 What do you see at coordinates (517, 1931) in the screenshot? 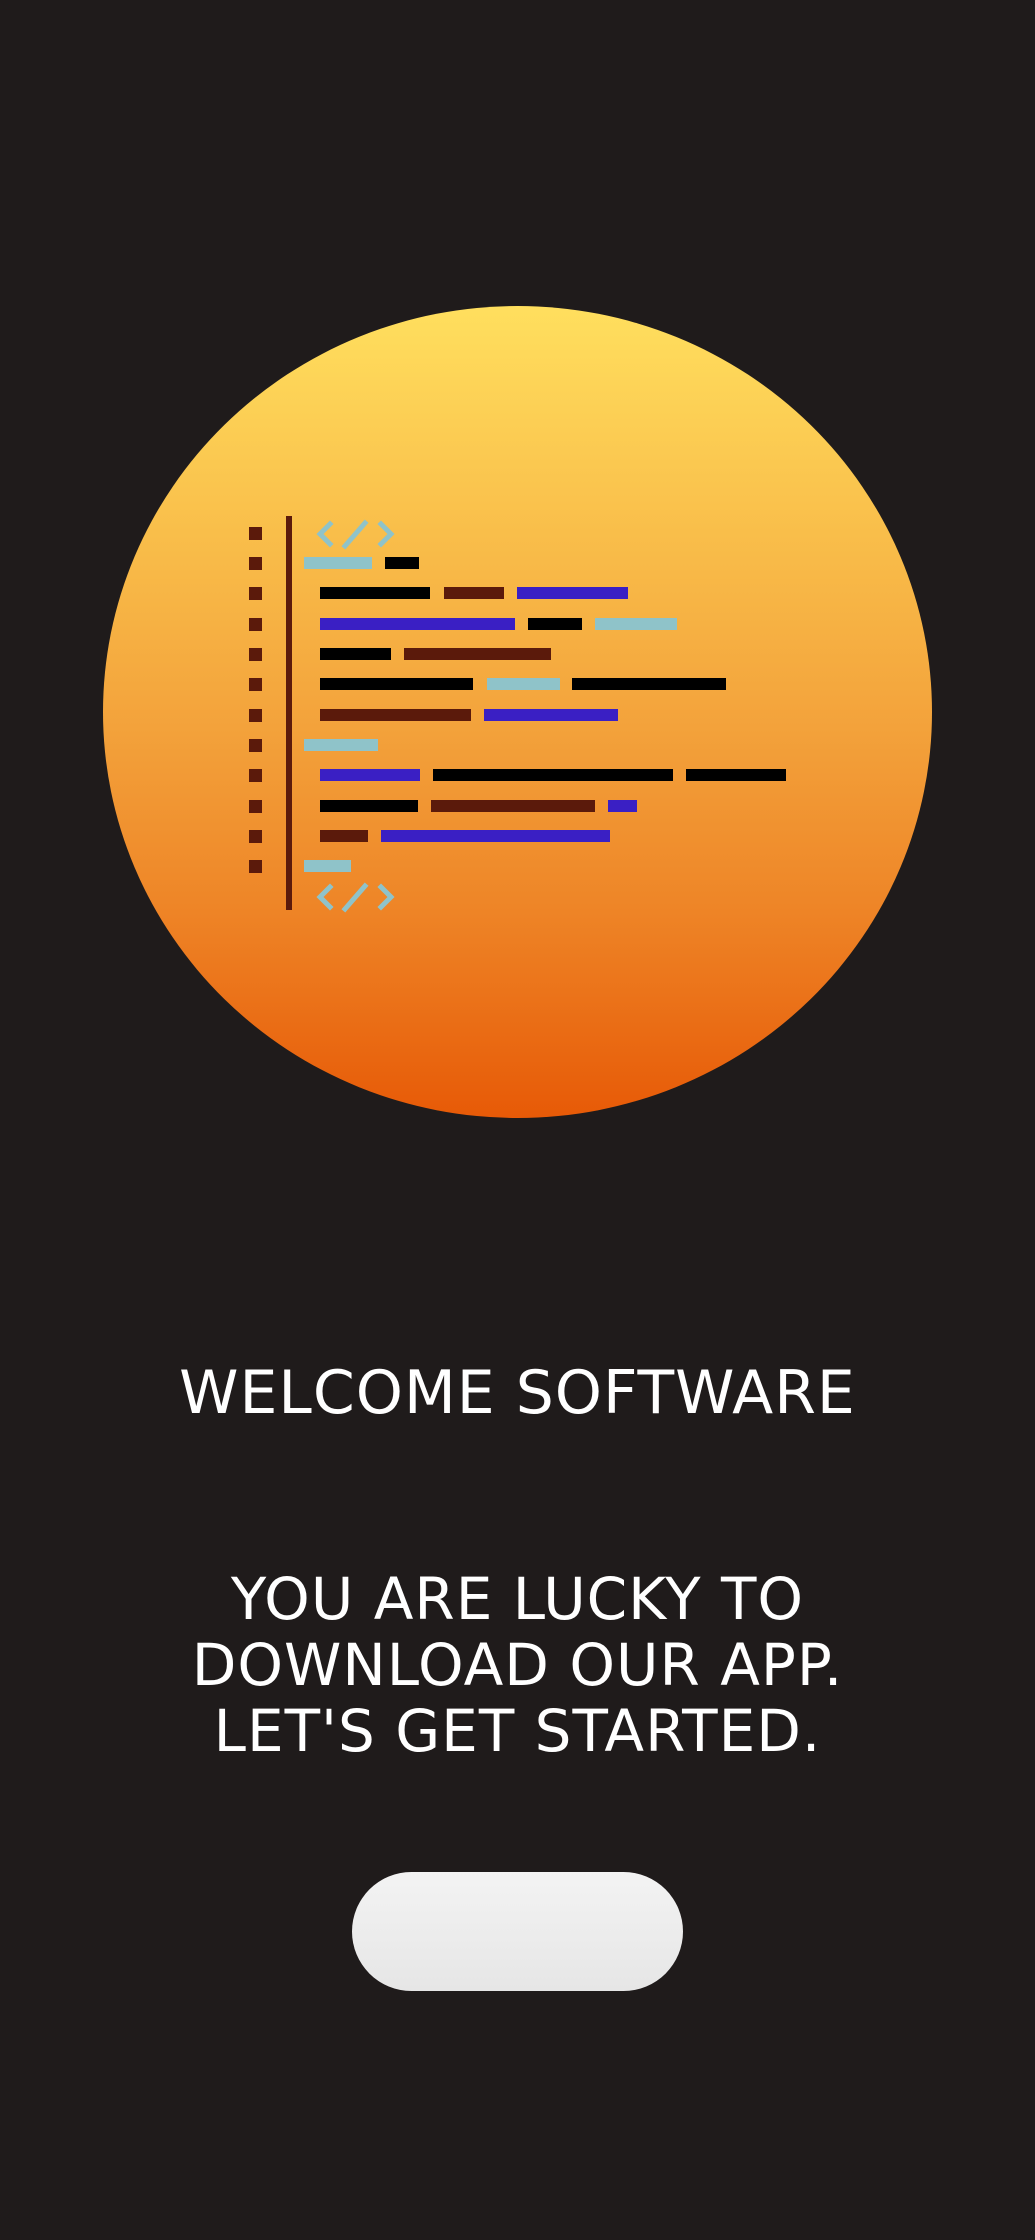
I see `get-started-button` at bounding box center [517, 1931].